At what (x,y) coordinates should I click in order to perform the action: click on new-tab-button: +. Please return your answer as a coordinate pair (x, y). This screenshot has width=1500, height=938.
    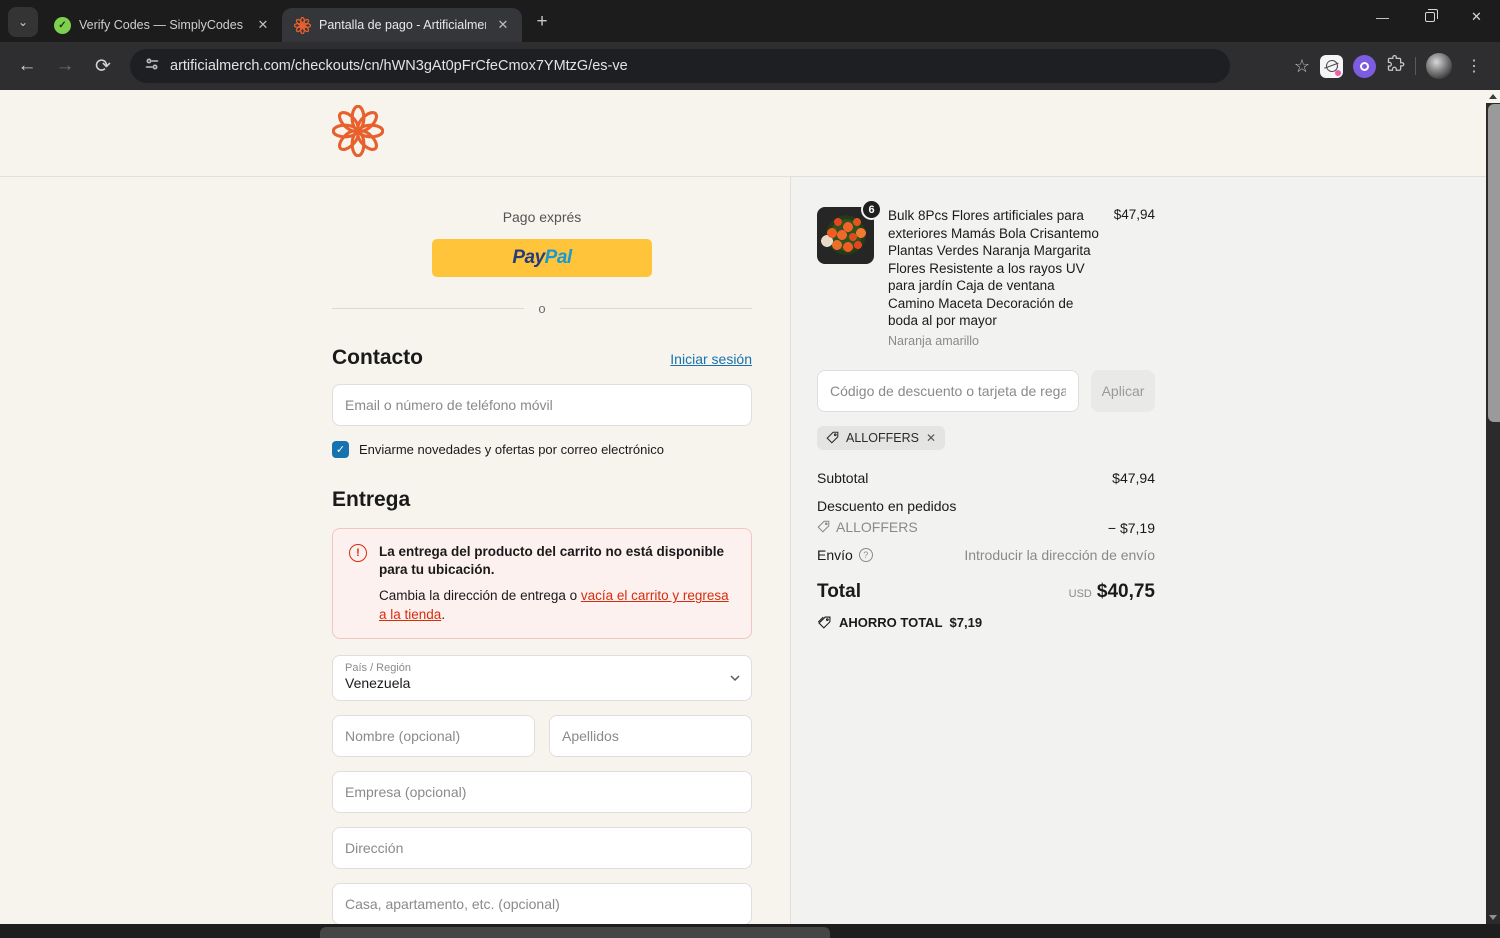
    Looking at the image, I should click on (542, 22).